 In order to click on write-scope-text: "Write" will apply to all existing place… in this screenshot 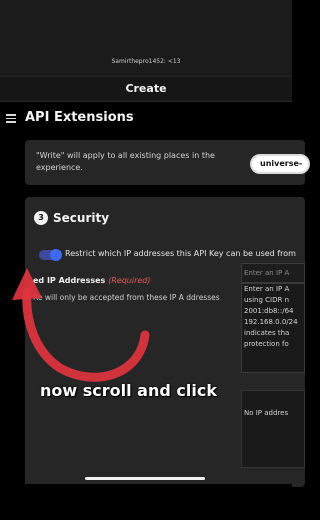, I will do `click(125, 161)`.